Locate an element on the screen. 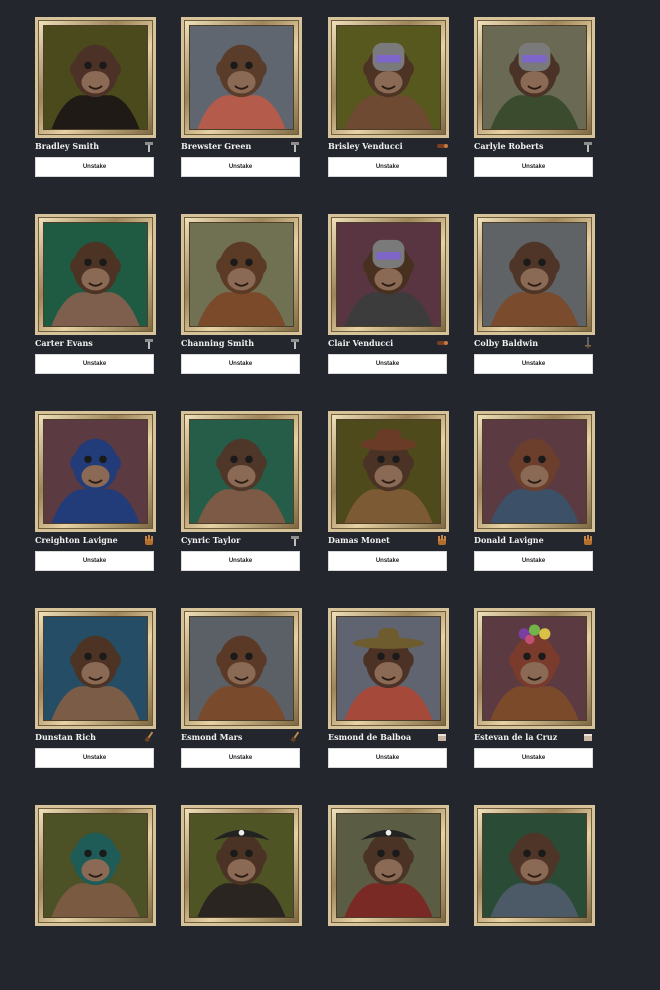  nft-card: Brewster Green Unstake is located at coordinates (241, 109).